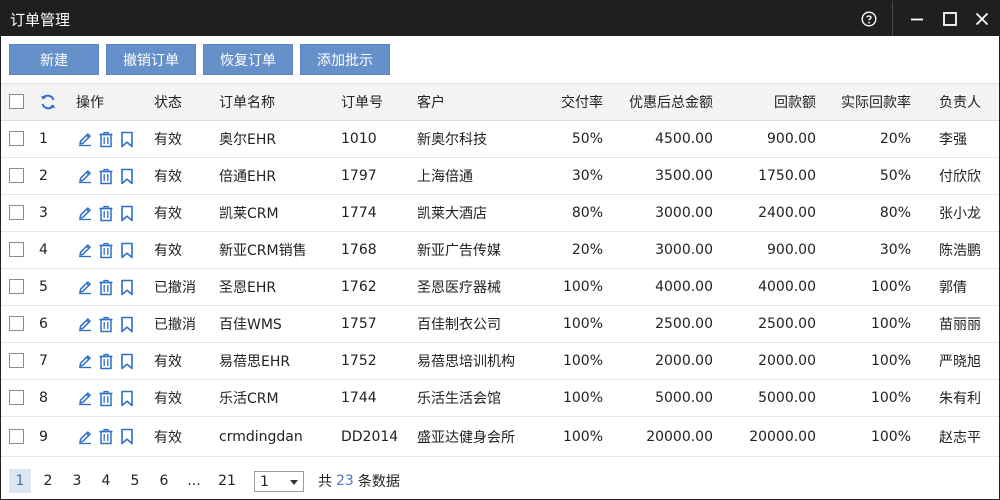 The image size is (1000, 500). What do you see at coordinates (778, 102) in the screenshot?
I see `col-paid-amount: 回款额` at bounding box center [778, 102].